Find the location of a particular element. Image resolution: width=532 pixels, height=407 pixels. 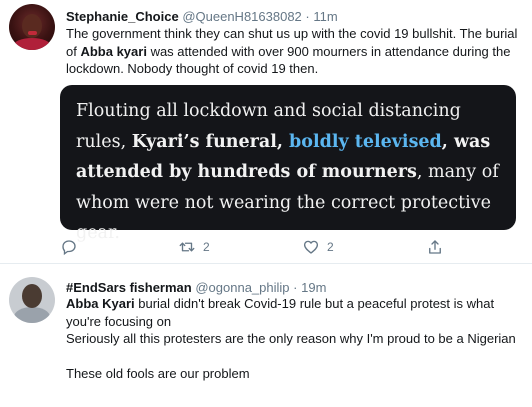

tweet-actions: 2 2 is located at coordinates (255, 247).